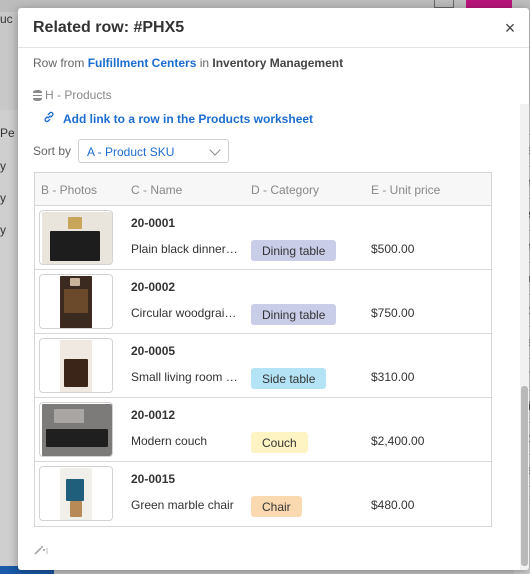 The image size is (530, 574). Describe the element at coordinates (37, 95) in the screenshot. I see `database-icon` at that location.